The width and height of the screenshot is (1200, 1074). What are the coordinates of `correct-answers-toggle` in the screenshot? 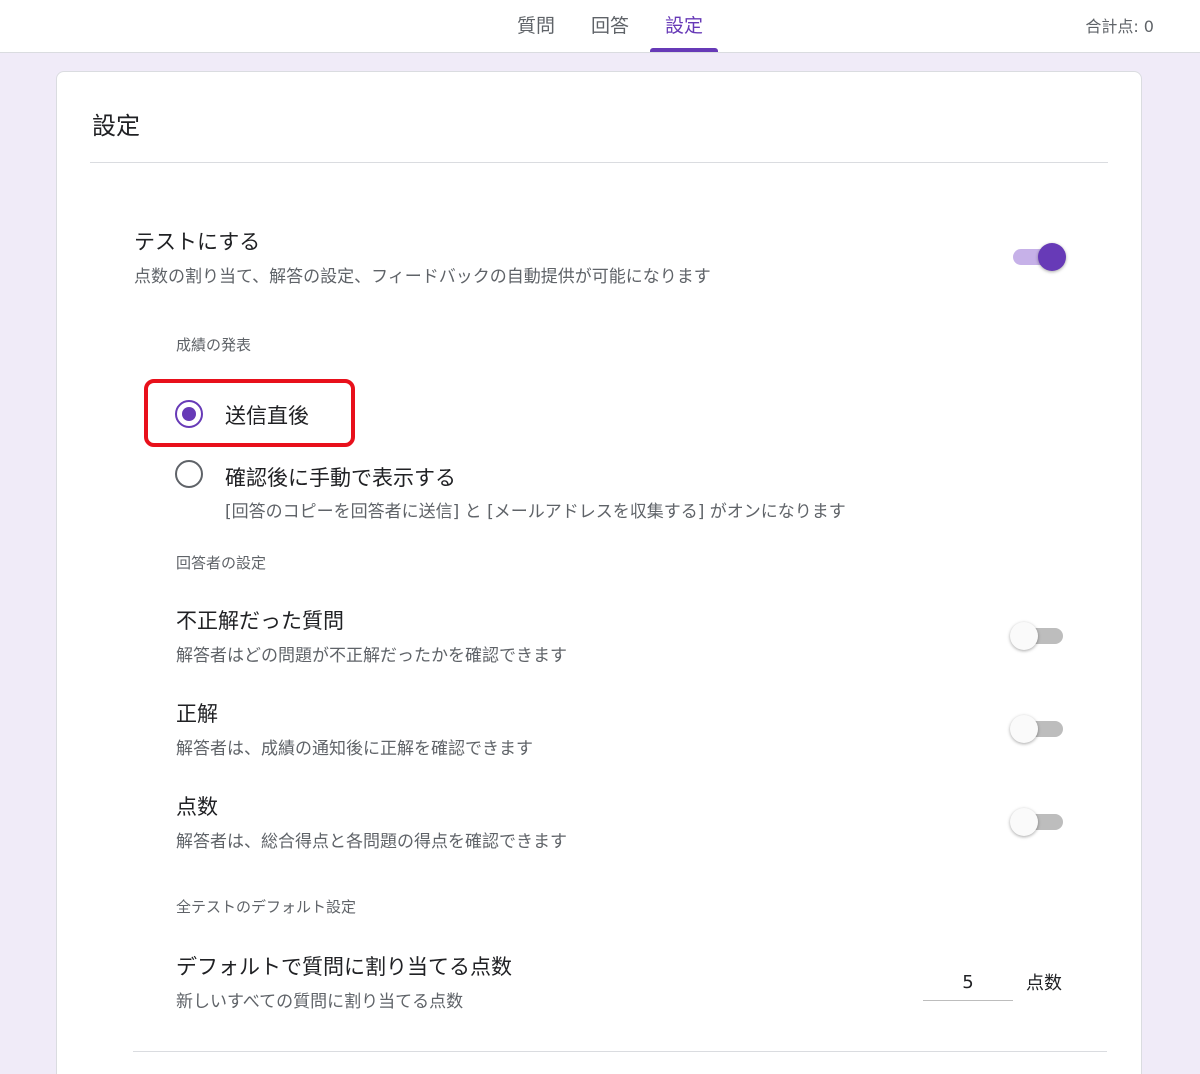 It's located at (1038, 729).